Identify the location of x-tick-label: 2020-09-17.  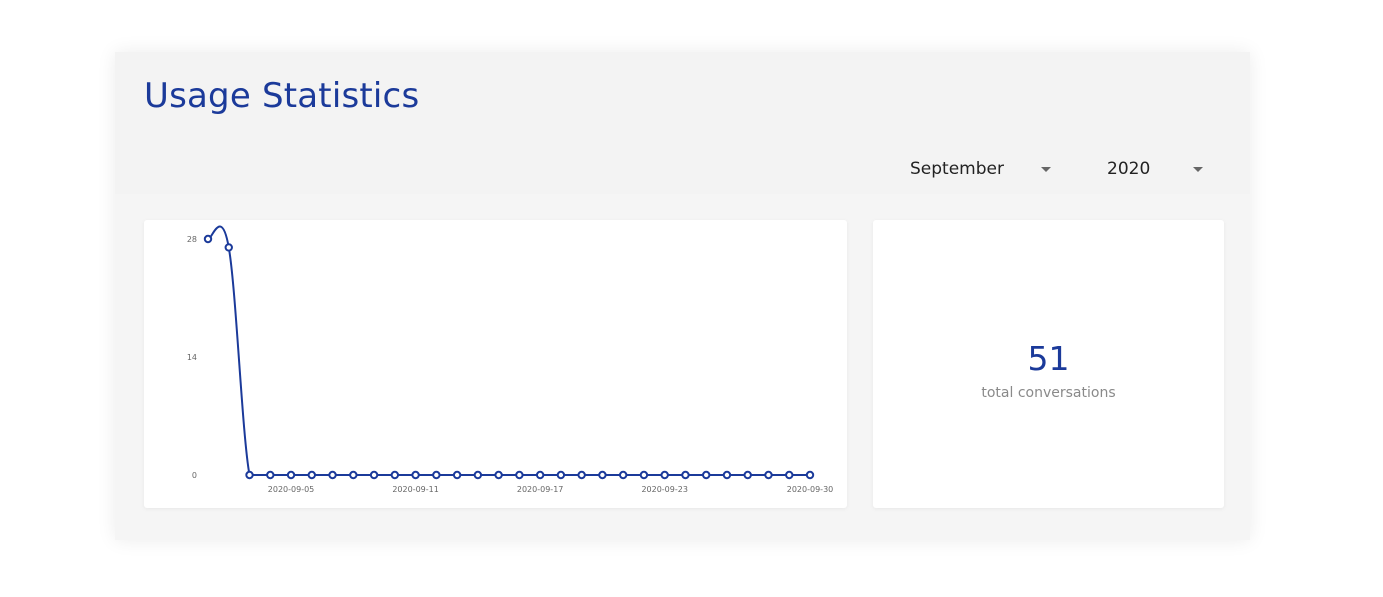
(540, 489).